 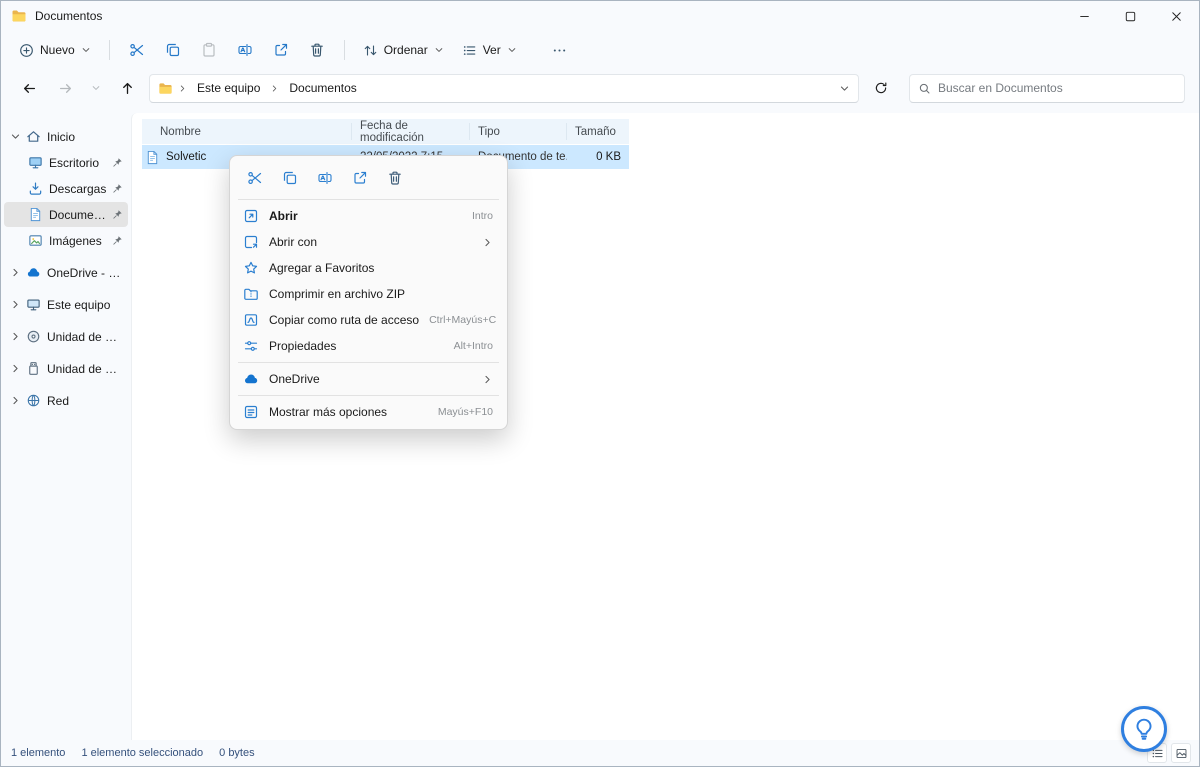 I want to click on plus-icon, so click(x=26, y=50).